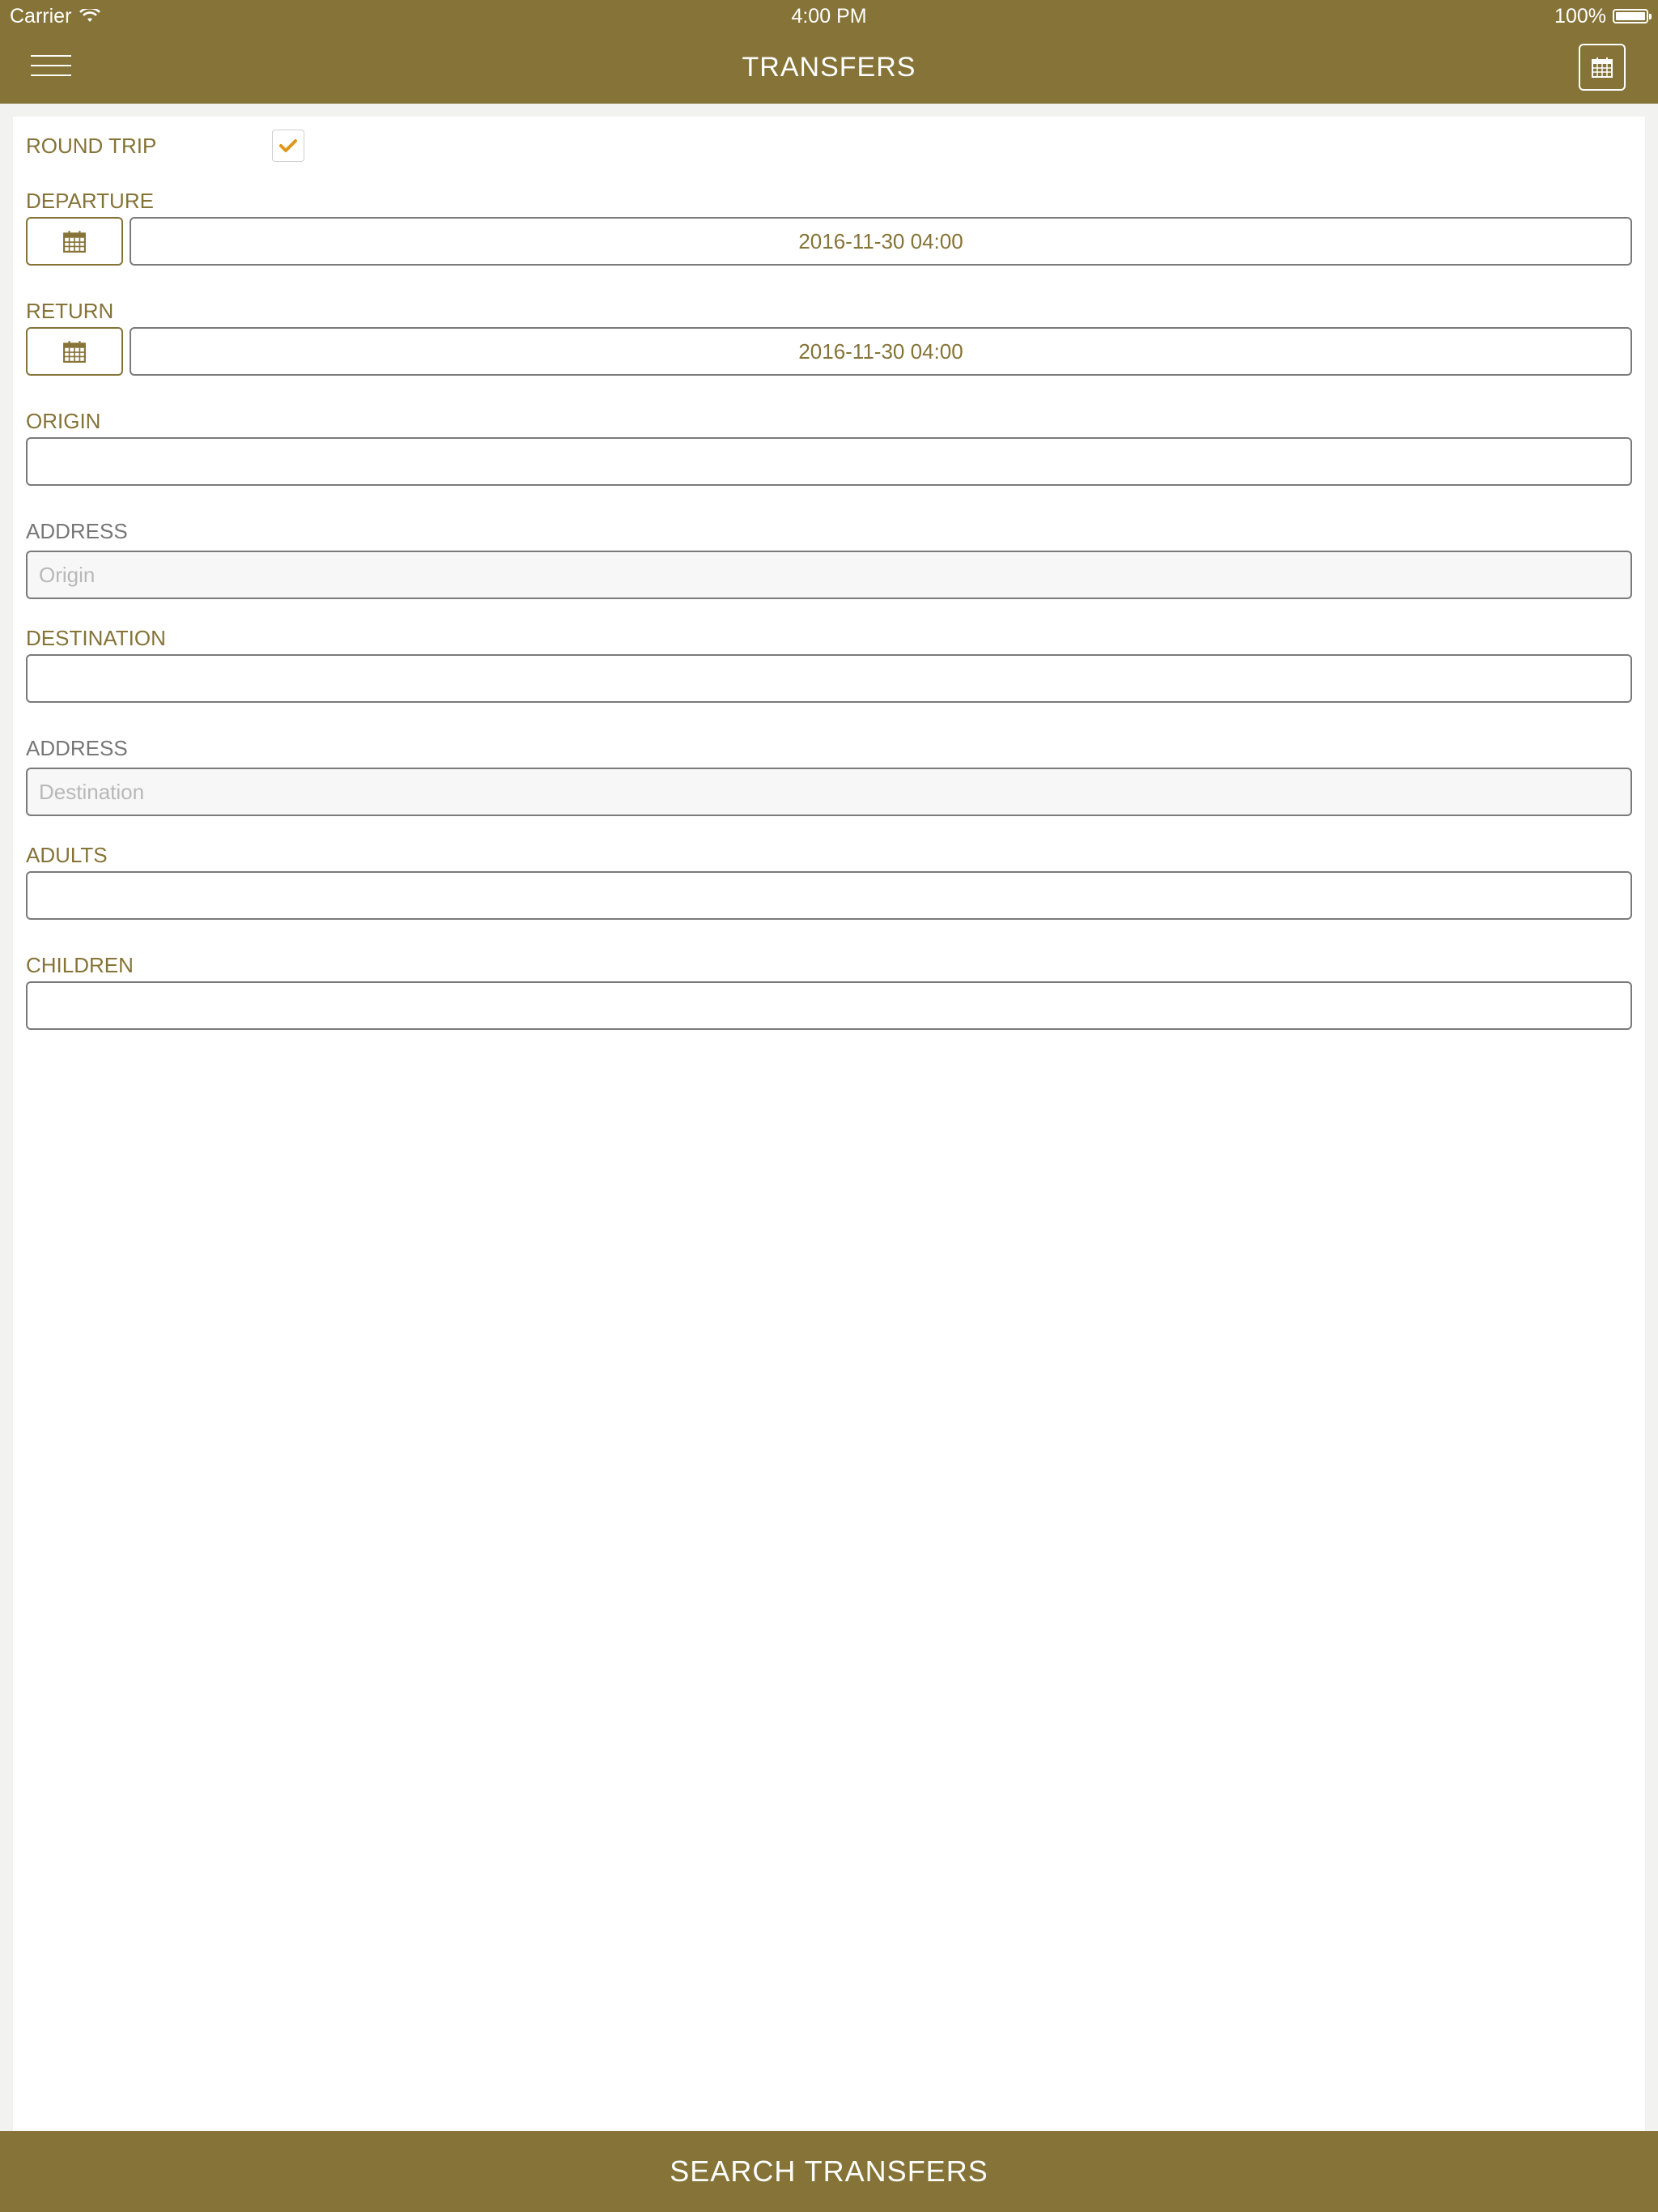 The height and width of the screenshot is (2212, 1658). Describe the element at coordinates (1580, 16) in the screenshot. I see `battery-percent: 100%` at that location.